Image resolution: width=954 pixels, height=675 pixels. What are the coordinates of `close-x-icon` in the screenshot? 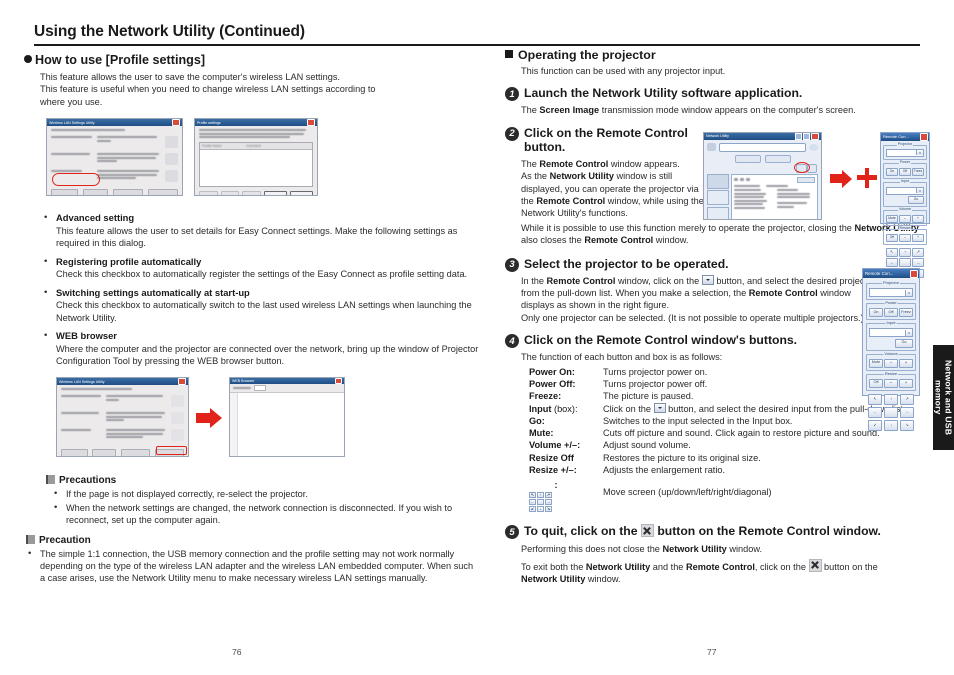 It's located at (815, 565).